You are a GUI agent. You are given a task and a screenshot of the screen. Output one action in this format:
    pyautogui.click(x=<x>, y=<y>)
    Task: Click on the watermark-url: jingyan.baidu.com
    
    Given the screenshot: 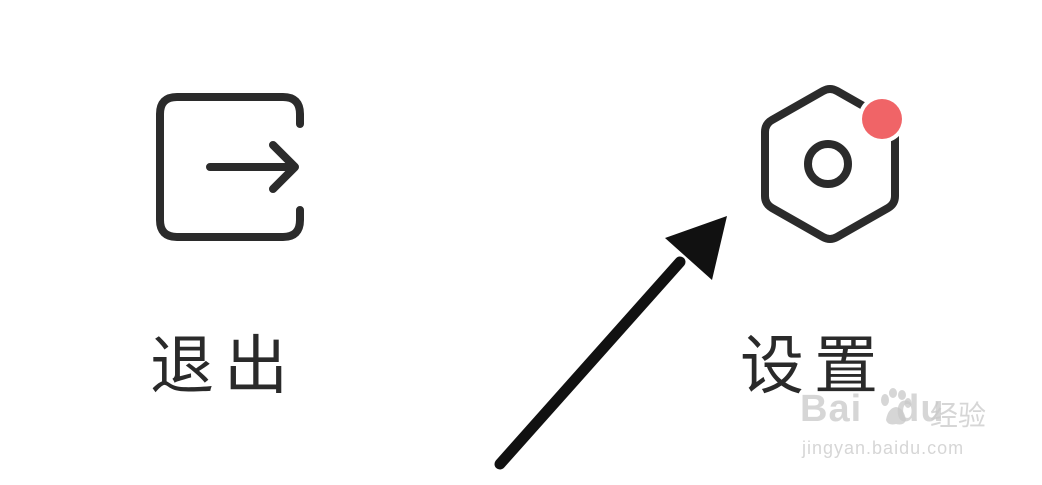 What is the action you would take?
    pyautogui.click(x=883, y=448)
    